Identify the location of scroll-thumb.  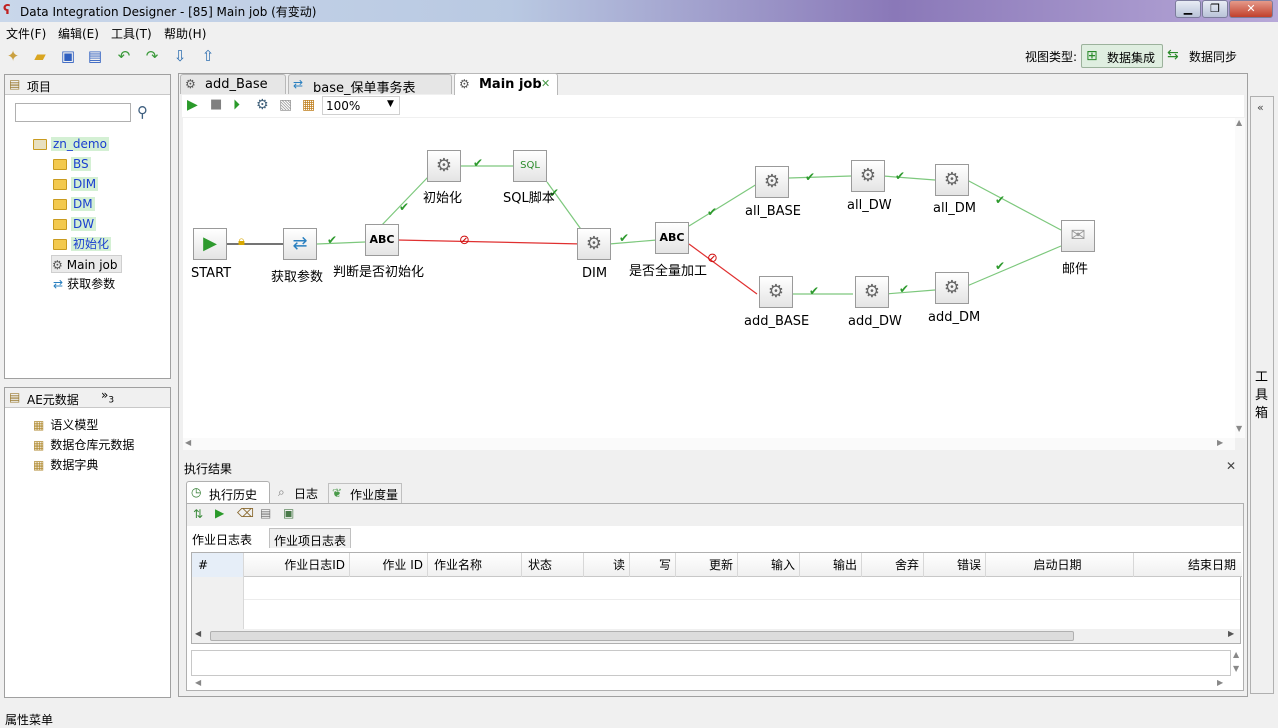
(642, 636).